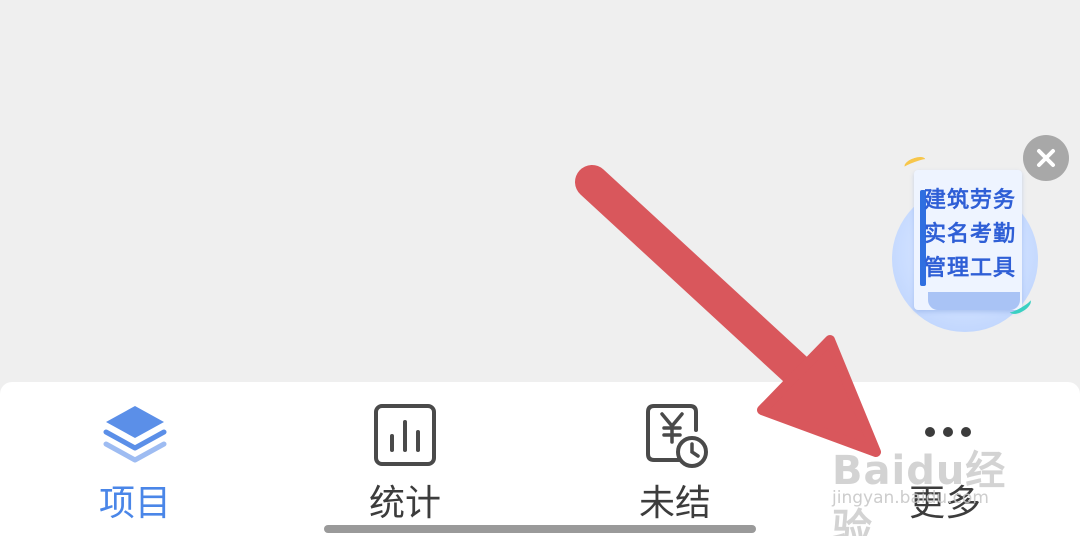  What do you see at coordinates (944, 503) in the screenshot?
I see `tab-label: 更多` at bounding box center [944, 503].